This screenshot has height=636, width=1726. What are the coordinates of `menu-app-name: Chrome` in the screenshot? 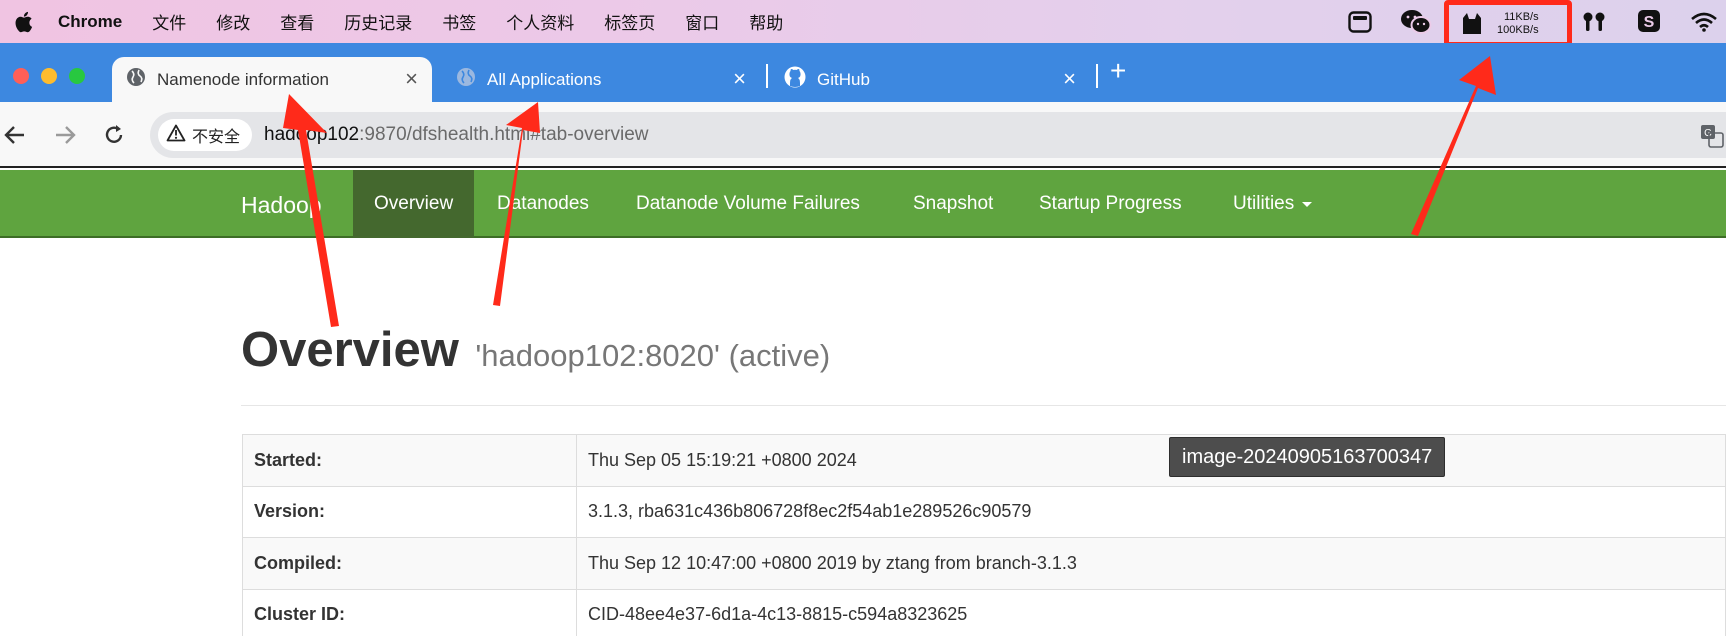 It's located at (91, 22).